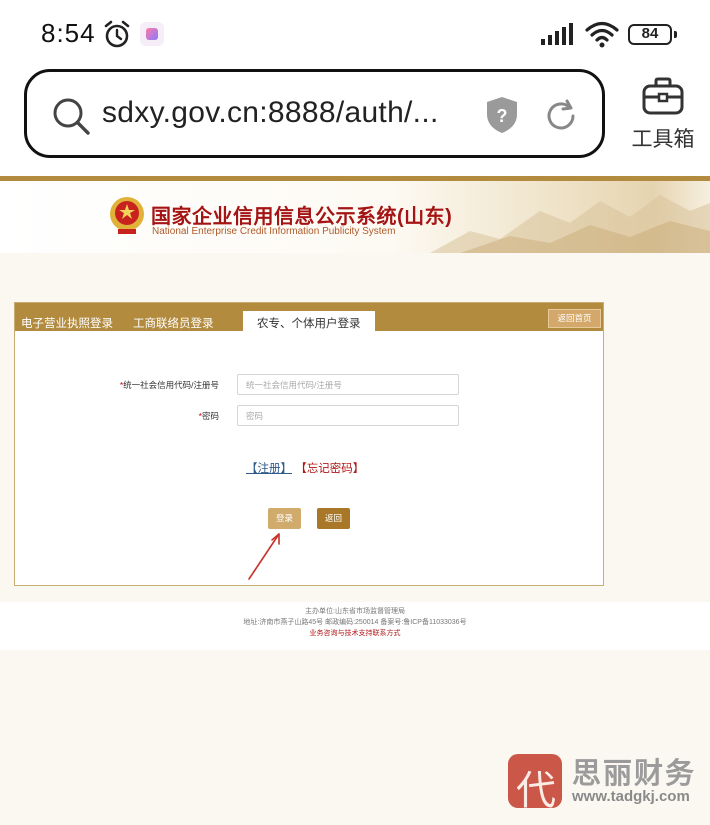 The height and width of the screenshot is (825, 710). Describe the element at coordinates (117, 34) in the screenshot. I see `alarm-icon` at that location.